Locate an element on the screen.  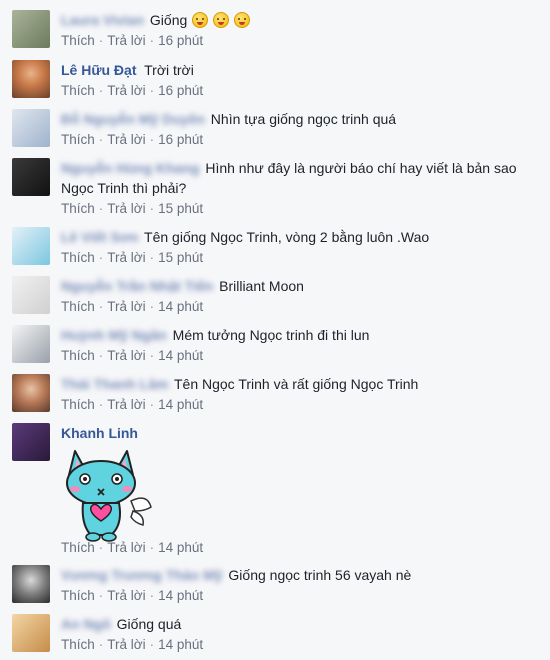
commenter-name: An Ngô is located at coordinates (86, 624).